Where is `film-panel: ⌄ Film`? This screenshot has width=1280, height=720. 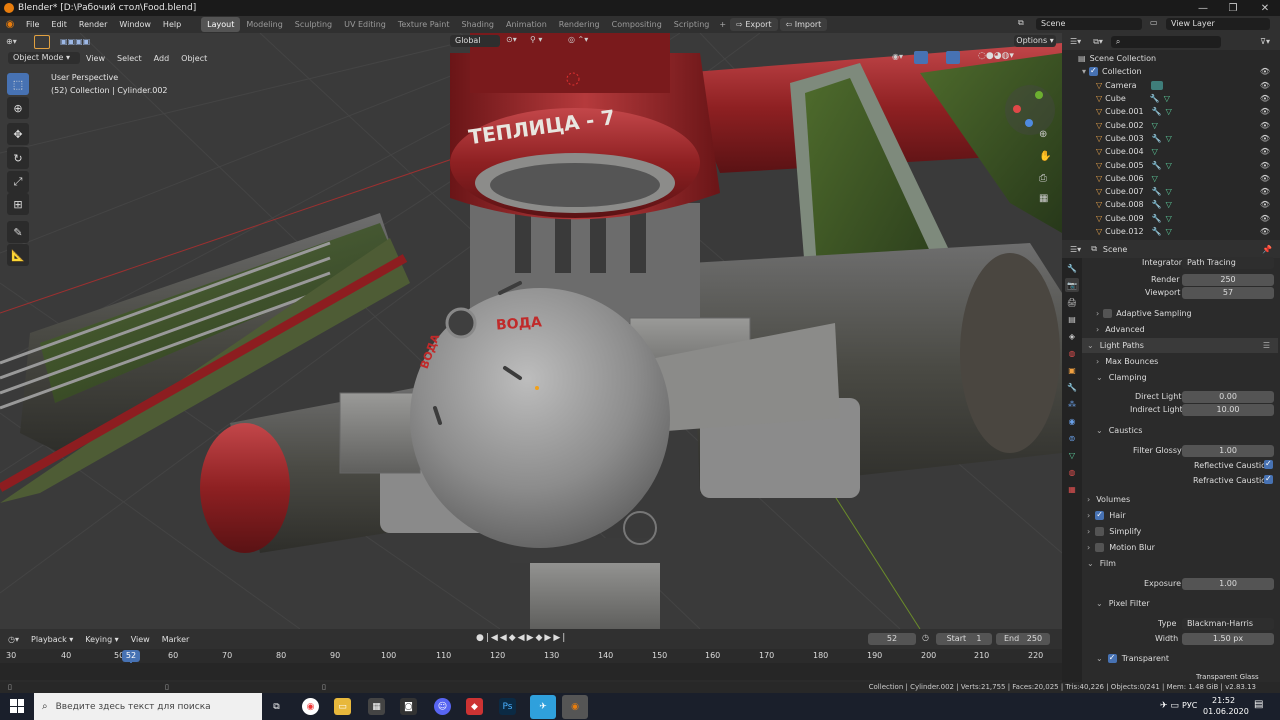
film-panel: ⌄ Film is located at coordinates (1181, 563).